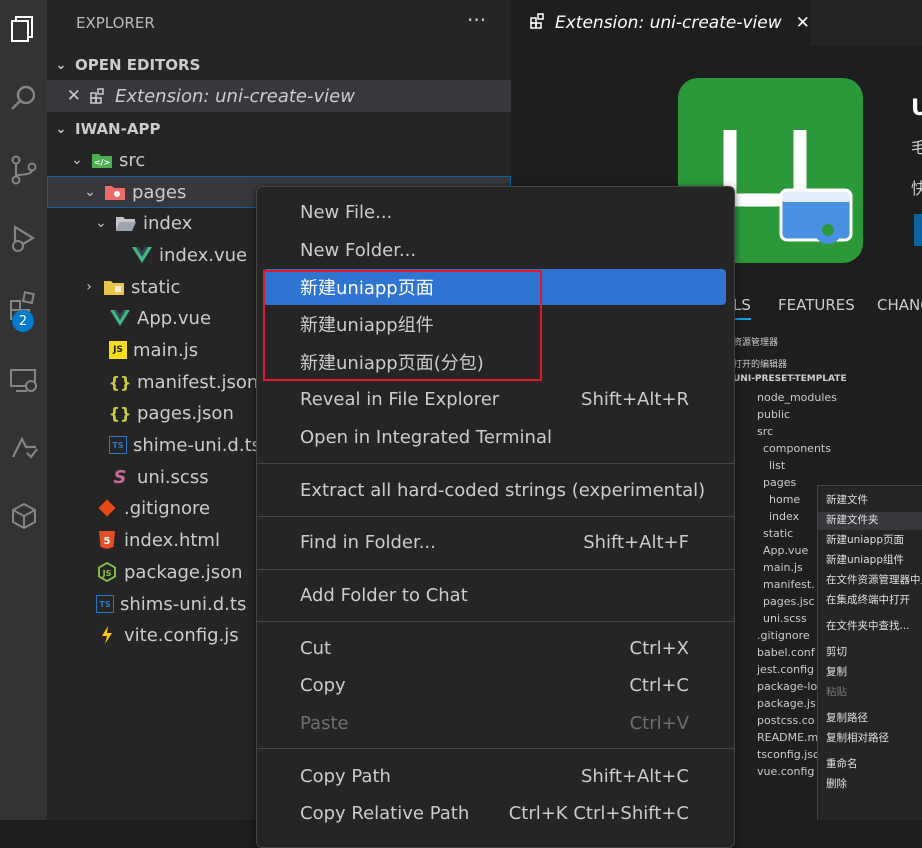 The width and height of the screenshot is (922, 848). I want to click on preview-tree-item: package-lo, so click(787, 686).